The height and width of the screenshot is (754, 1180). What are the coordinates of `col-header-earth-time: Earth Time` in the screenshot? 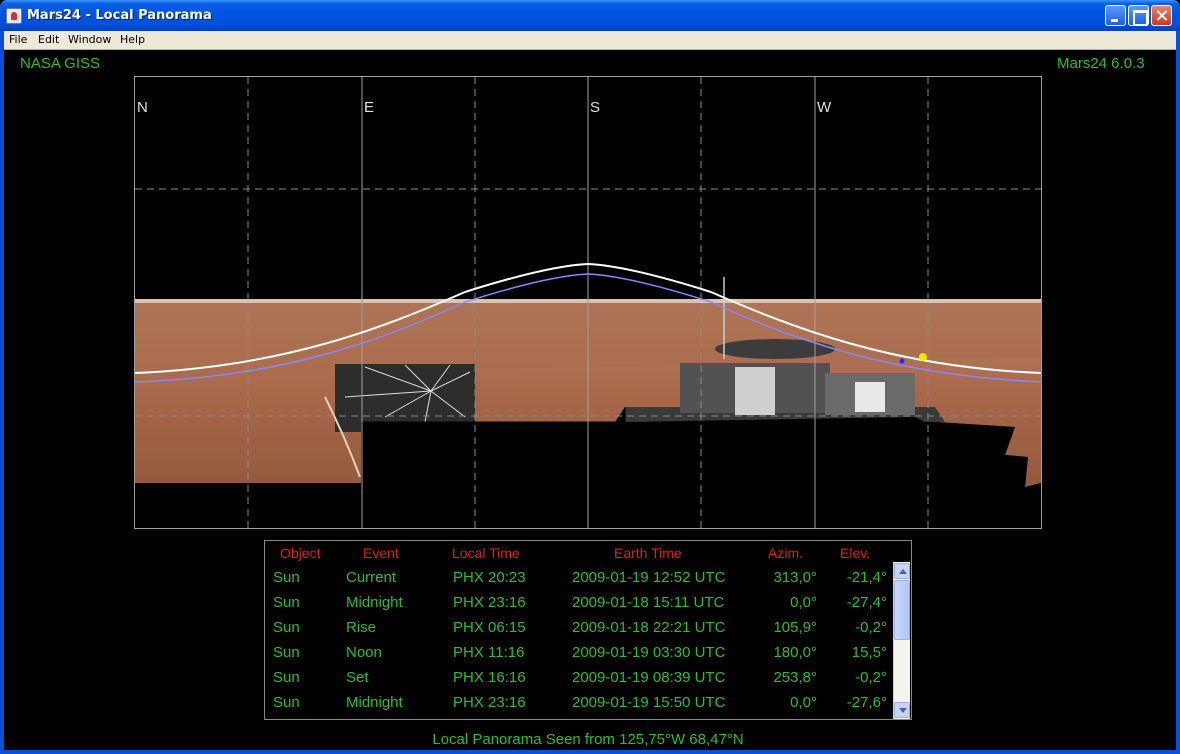 It's located at (648, 553).